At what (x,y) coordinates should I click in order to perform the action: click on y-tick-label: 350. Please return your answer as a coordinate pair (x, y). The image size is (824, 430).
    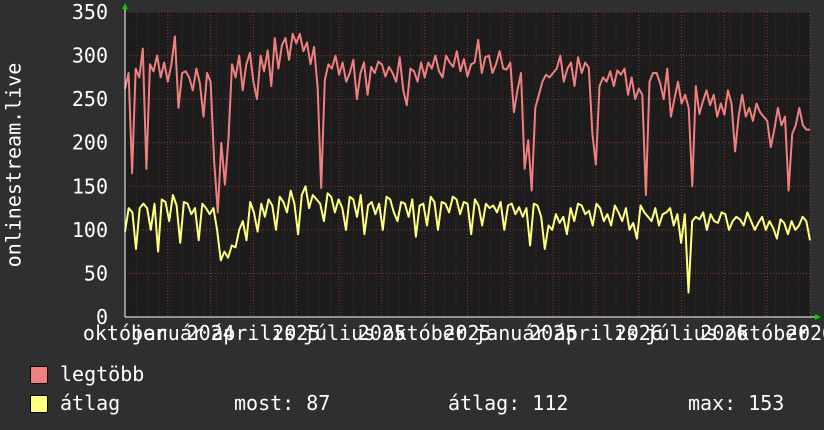
    Looking at the image, I should click on (90, 12).